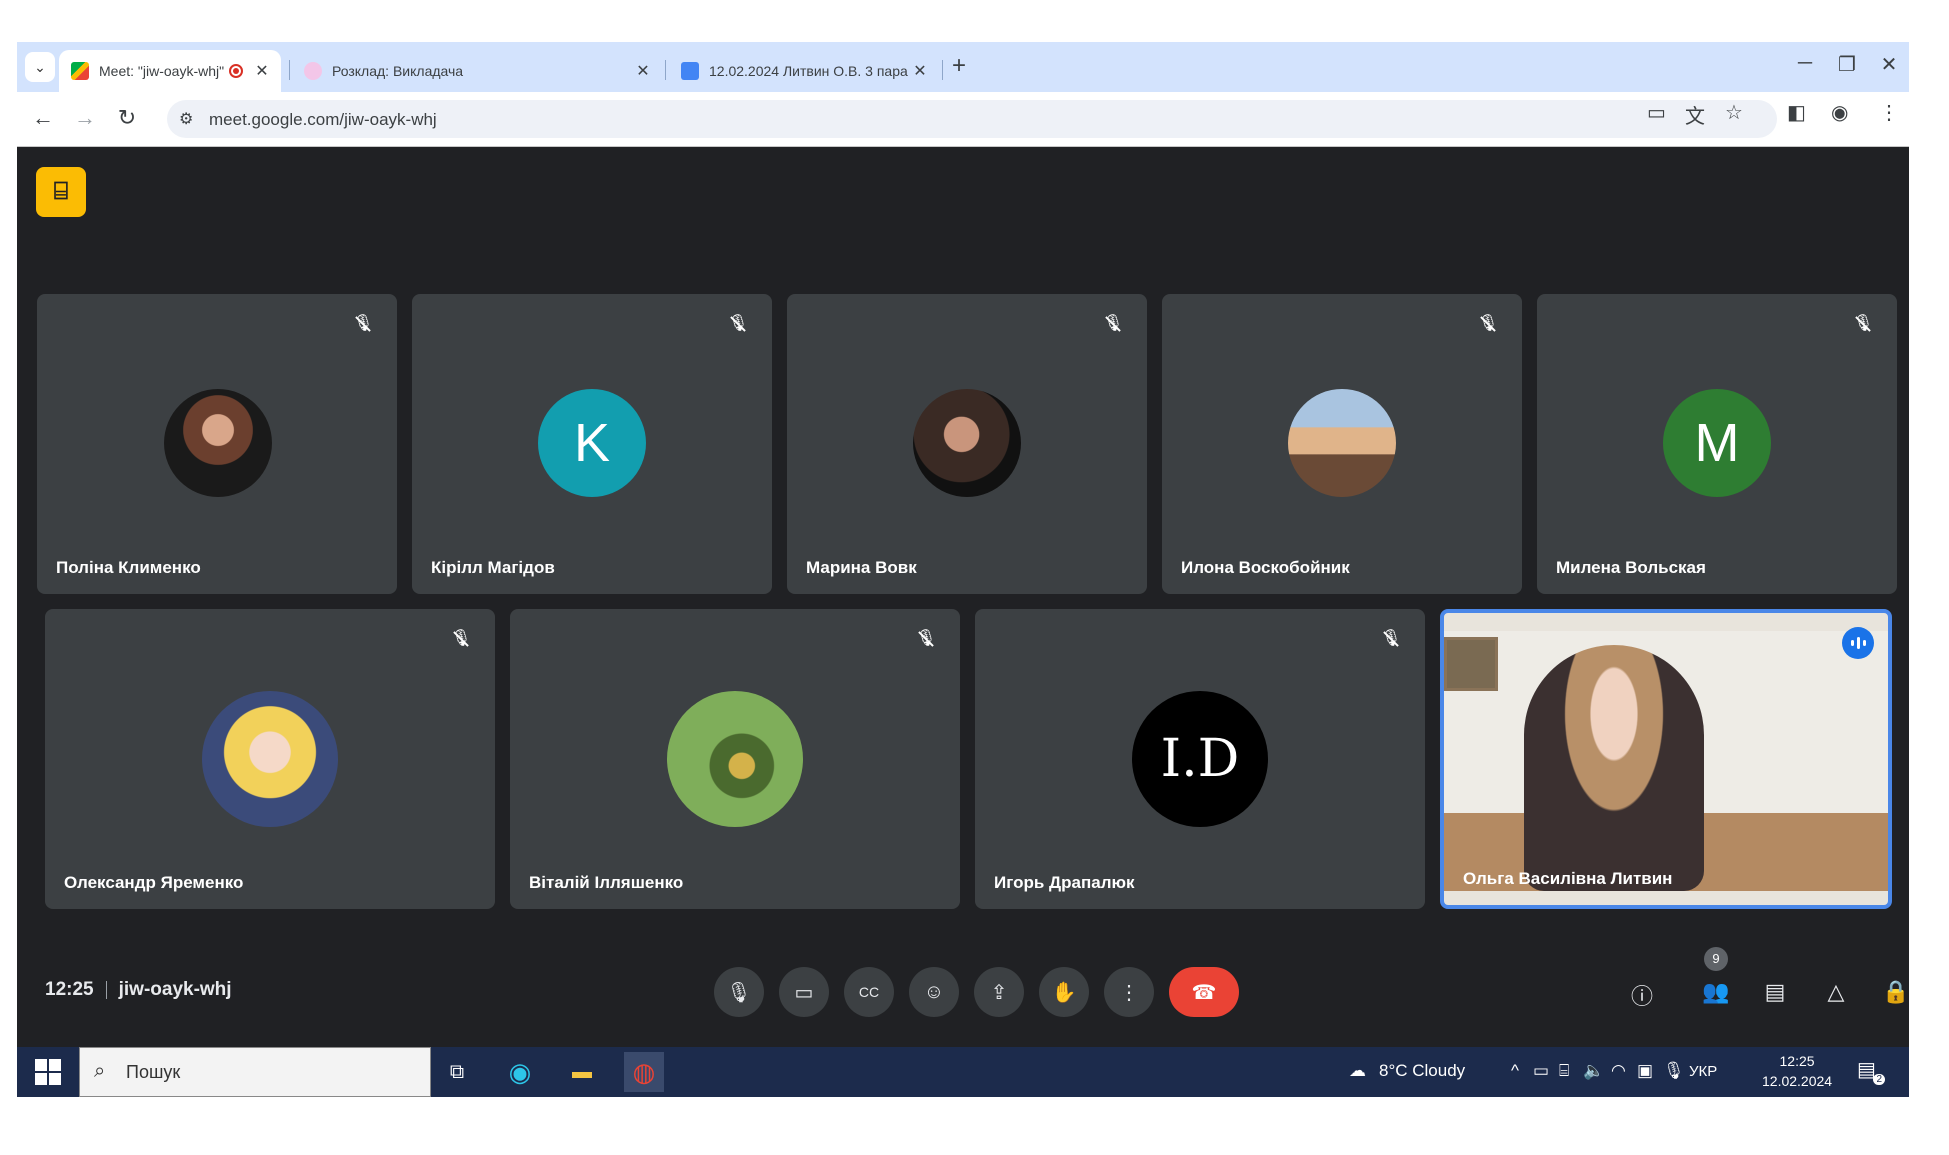 The width and height of the screenshot is (1949, 1155). What do you see at coordinates (959, 66) in the screenshot?
I see `new-tab-button: +` at bounding box center [959, 66].